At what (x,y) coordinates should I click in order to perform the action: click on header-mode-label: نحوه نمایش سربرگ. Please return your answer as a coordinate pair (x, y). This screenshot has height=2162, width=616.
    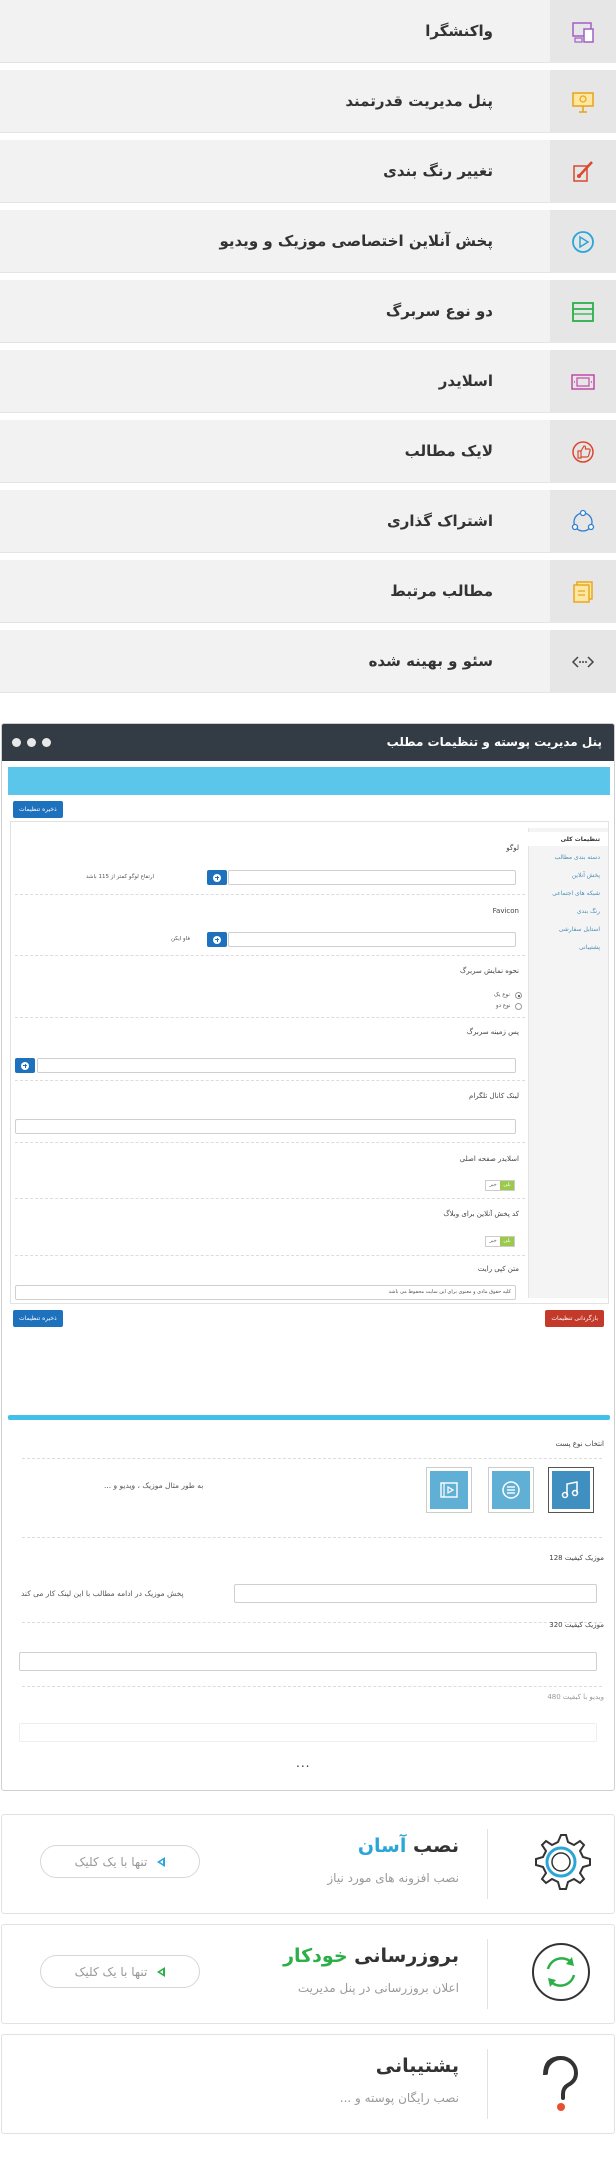
    Looking at the image, I should click on (489, 971).